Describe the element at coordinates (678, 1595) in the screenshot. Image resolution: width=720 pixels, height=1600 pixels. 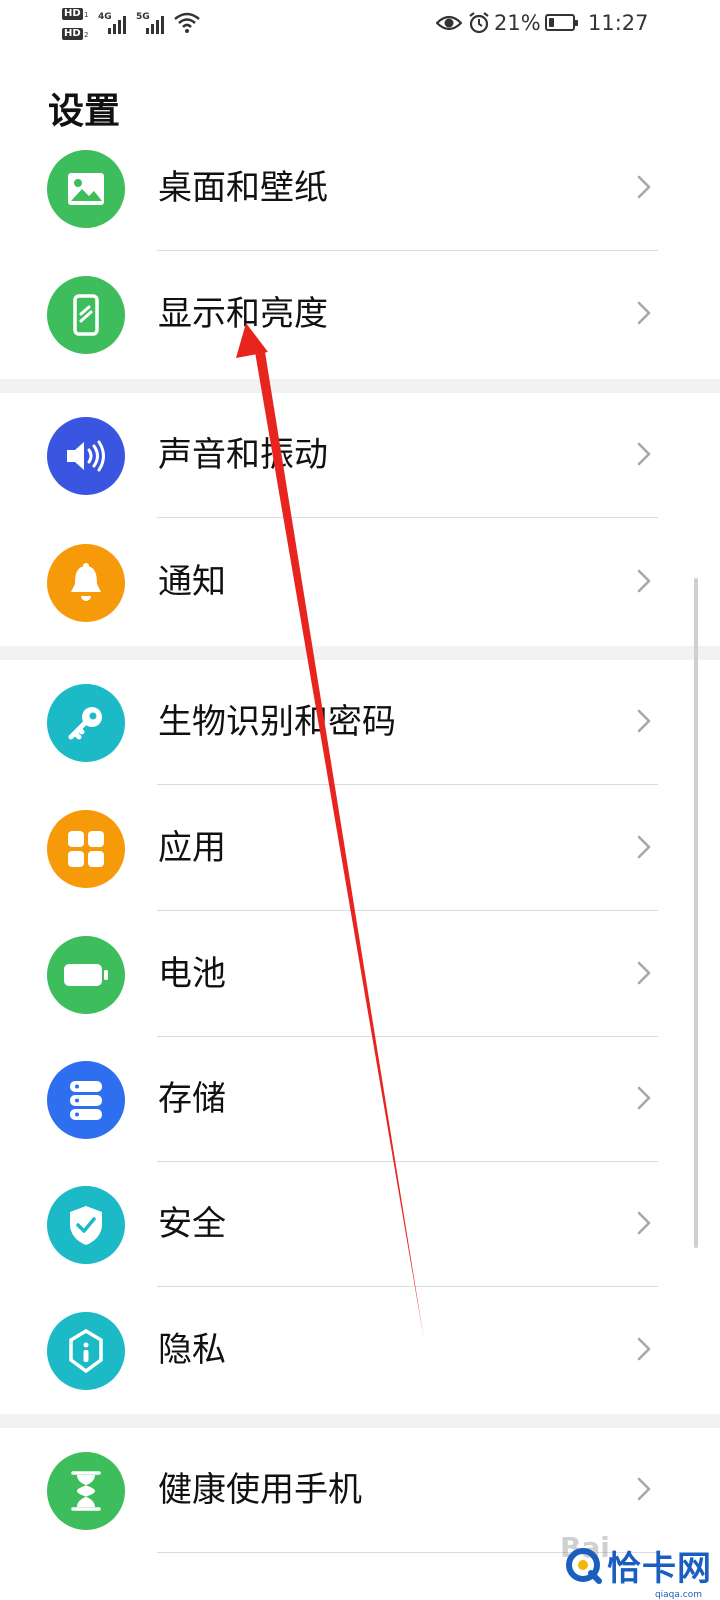
I see `watermark-domain: qiaqa.com` at that location.